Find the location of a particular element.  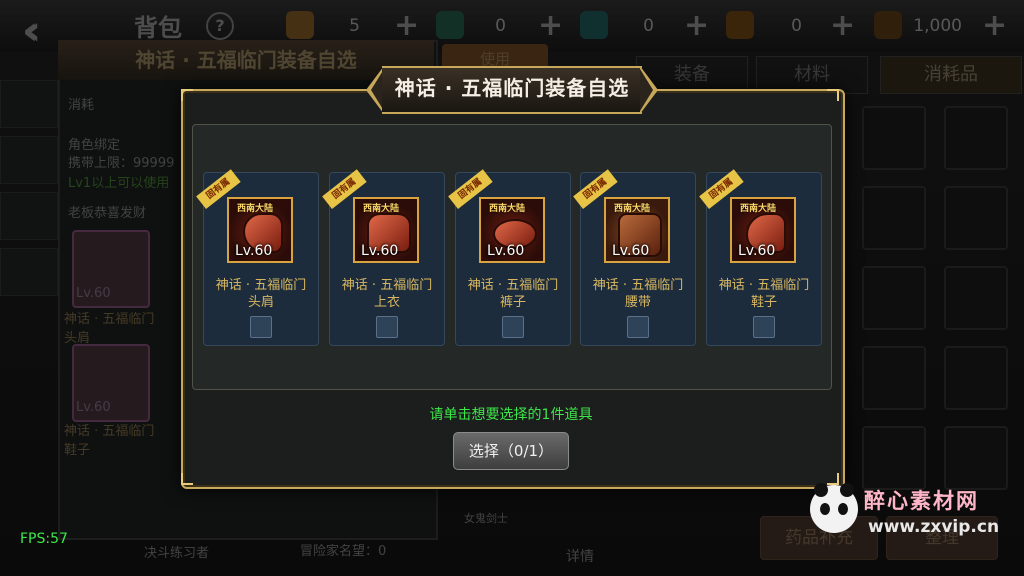

item-name: 神话 · 五福临门 鞋子 is located at coordinates (764, 294).